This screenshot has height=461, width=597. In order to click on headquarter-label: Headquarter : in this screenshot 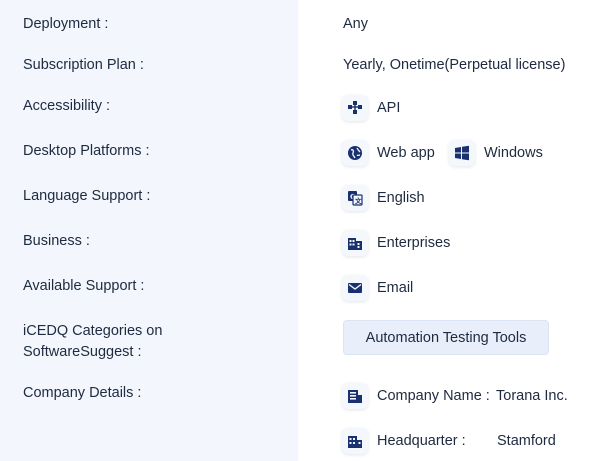, I will do `click(421, 441)`.